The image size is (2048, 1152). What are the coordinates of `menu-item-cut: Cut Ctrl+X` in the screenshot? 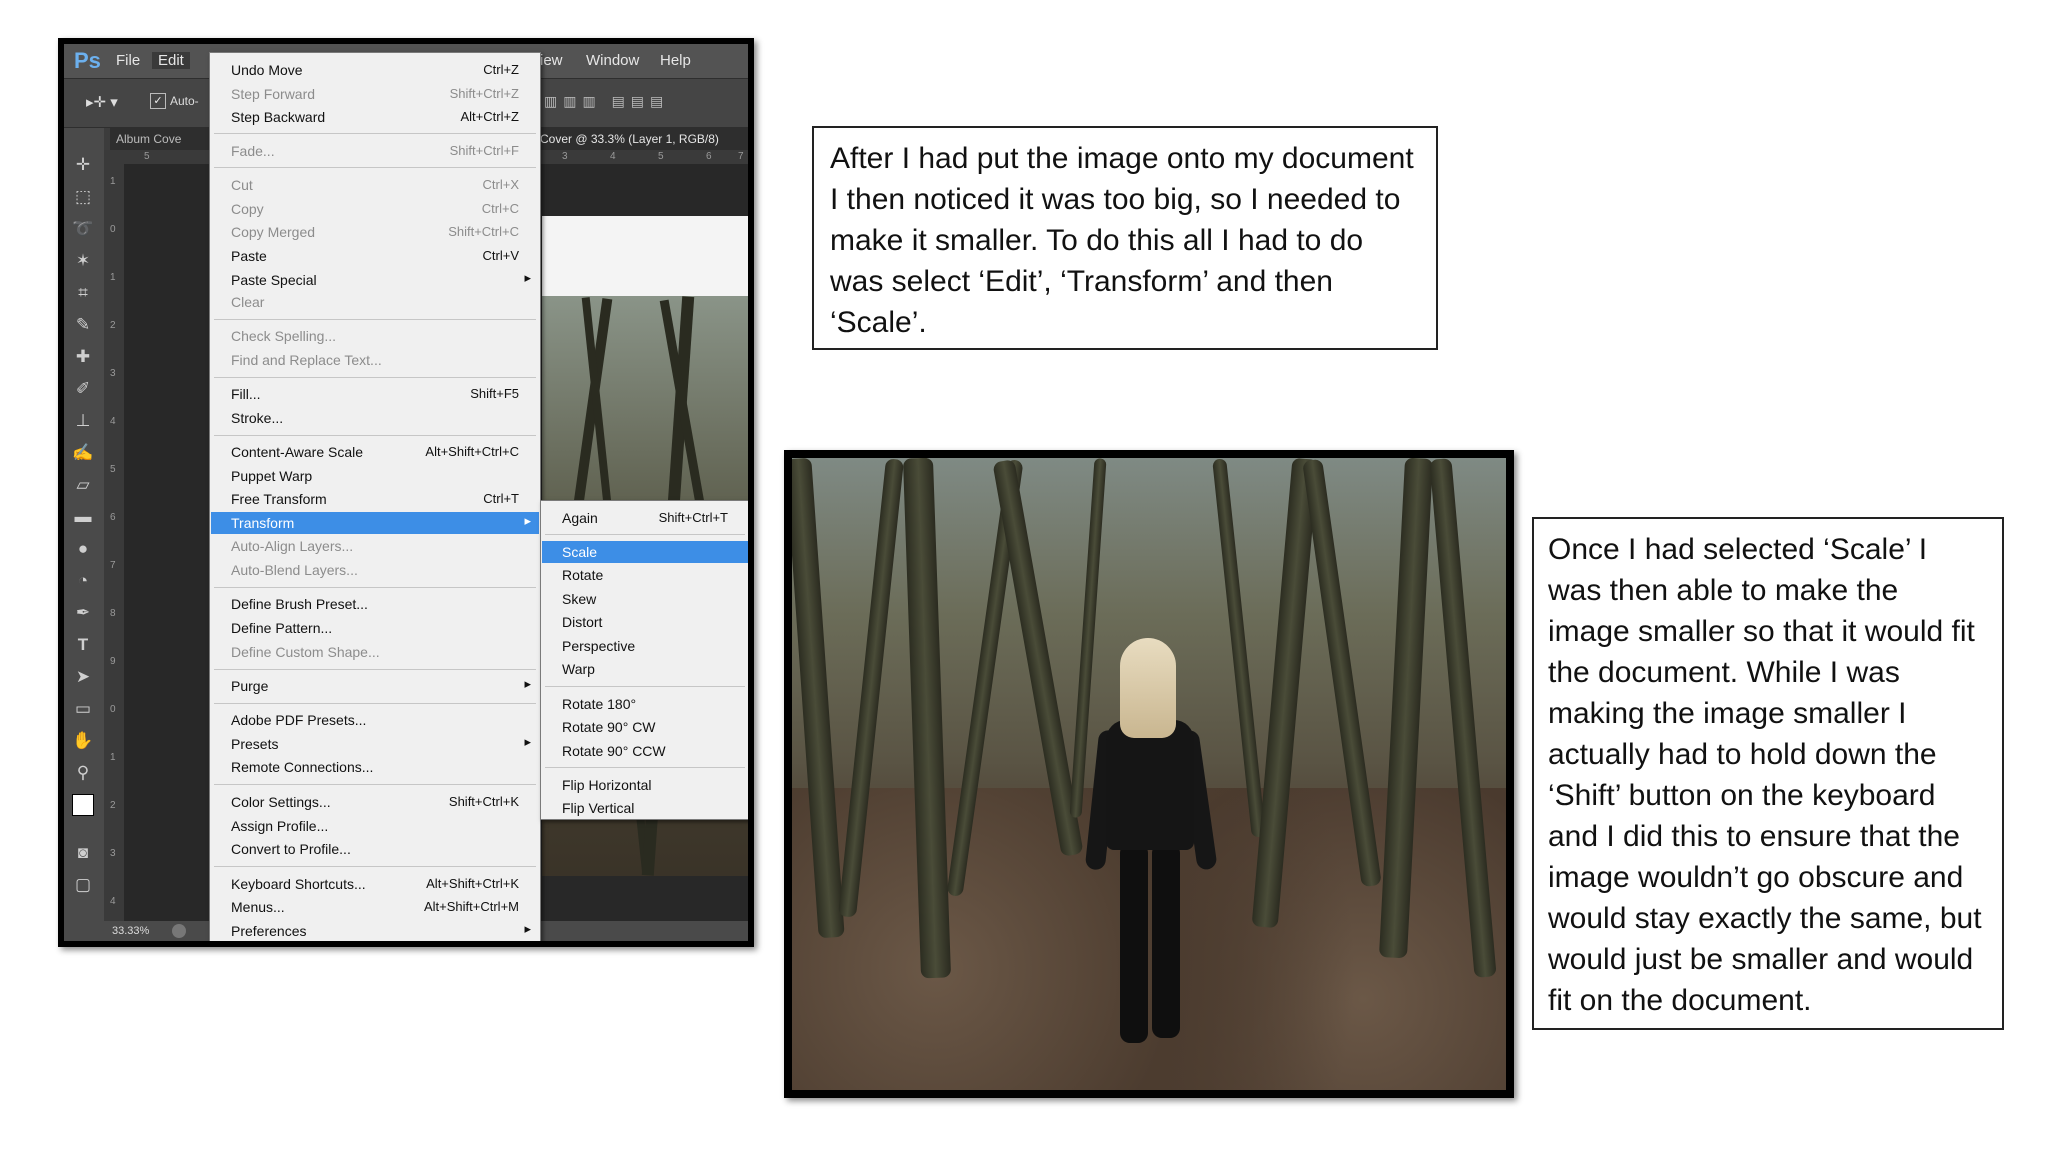 It's located at (375, 185).